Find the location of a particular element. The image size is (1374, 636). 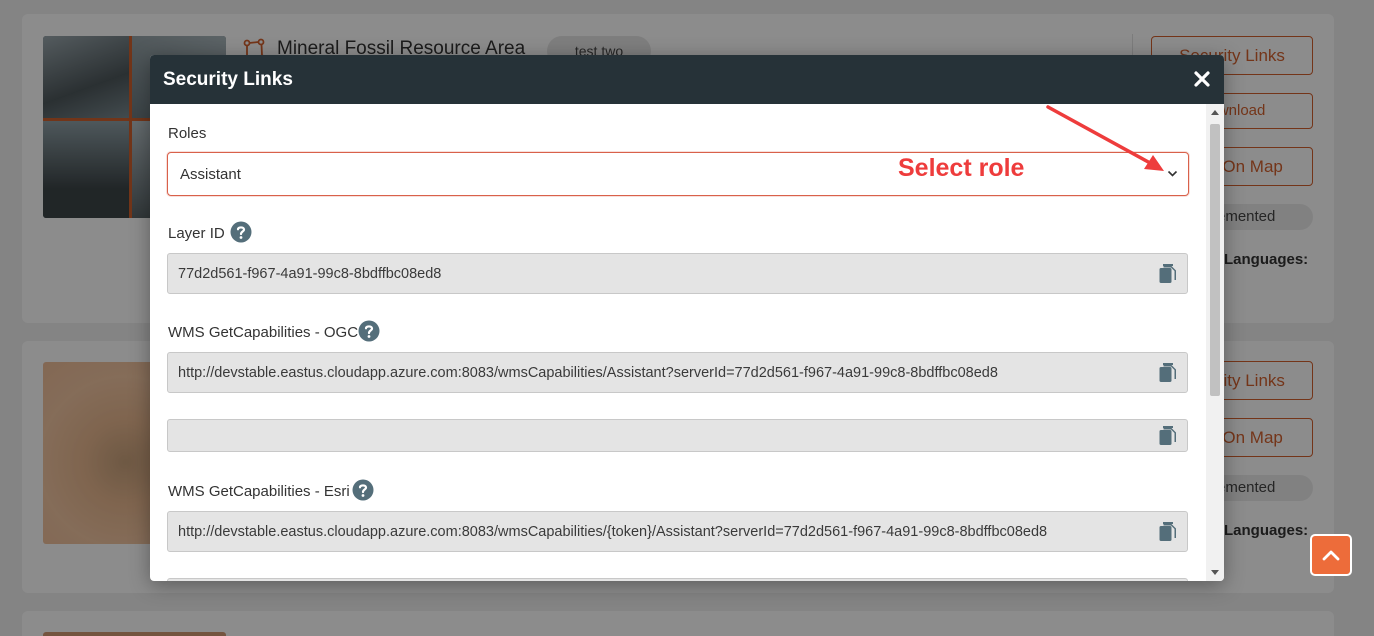

modal-scrollbar is located at coordinates (1215, 342).